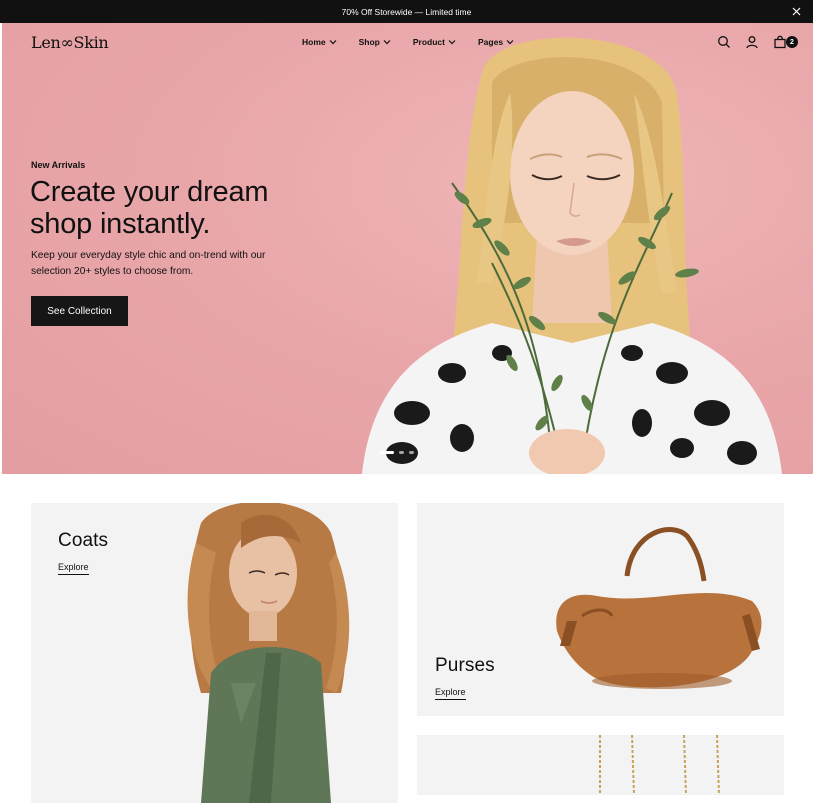 The image size is (813, 803). Describe the element at coordinates (83, 540) in the screenshot. I see `category-title-coats: Coats` at that location.